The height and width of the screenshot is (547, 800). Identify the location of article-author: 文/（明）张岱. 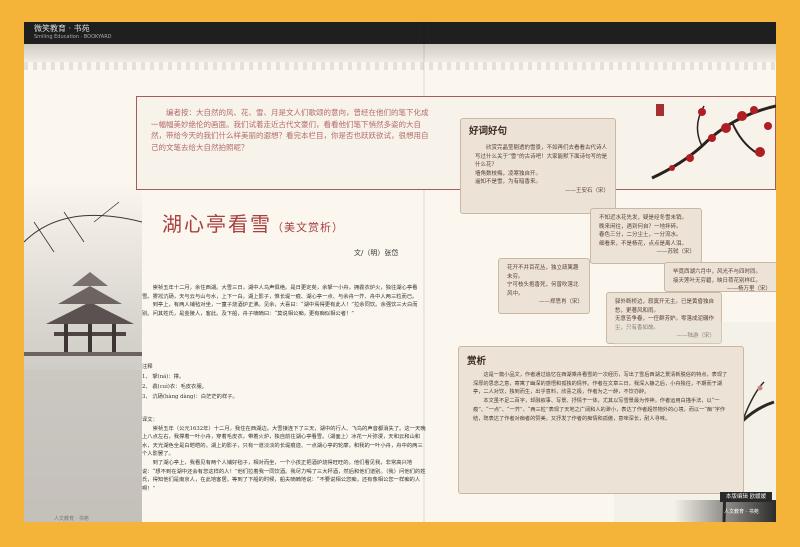
(376, 253).